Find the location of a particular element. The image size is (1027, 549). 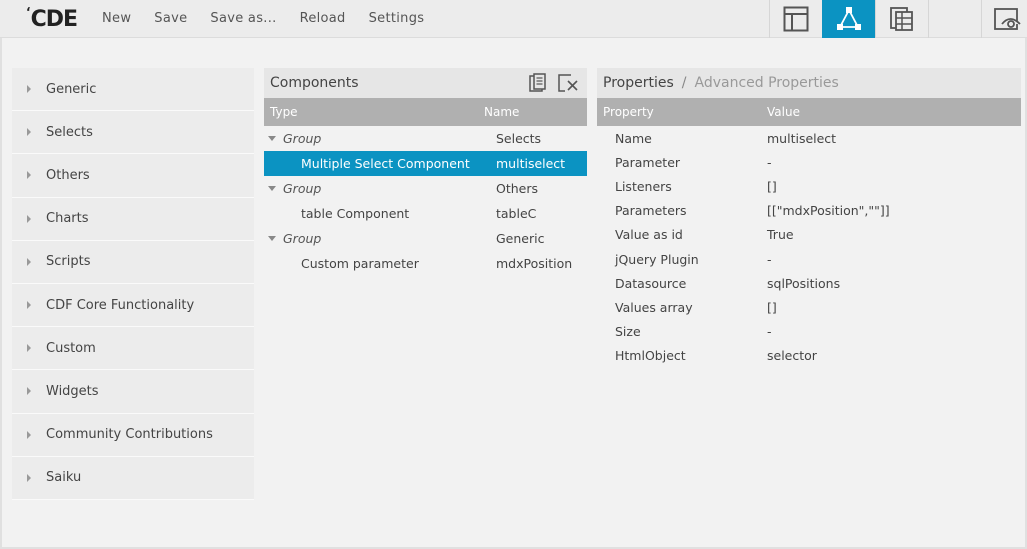

property-key: Parameters is located at coordinates (651, 211).